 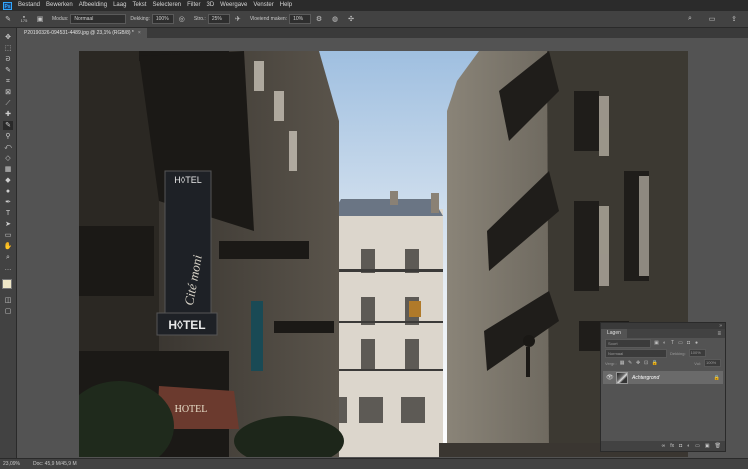 What do you see at coordinates (688, 446) in the screenshot?
I see `adjustment-layer-icon: ◐` at bounding box center [688, 446].